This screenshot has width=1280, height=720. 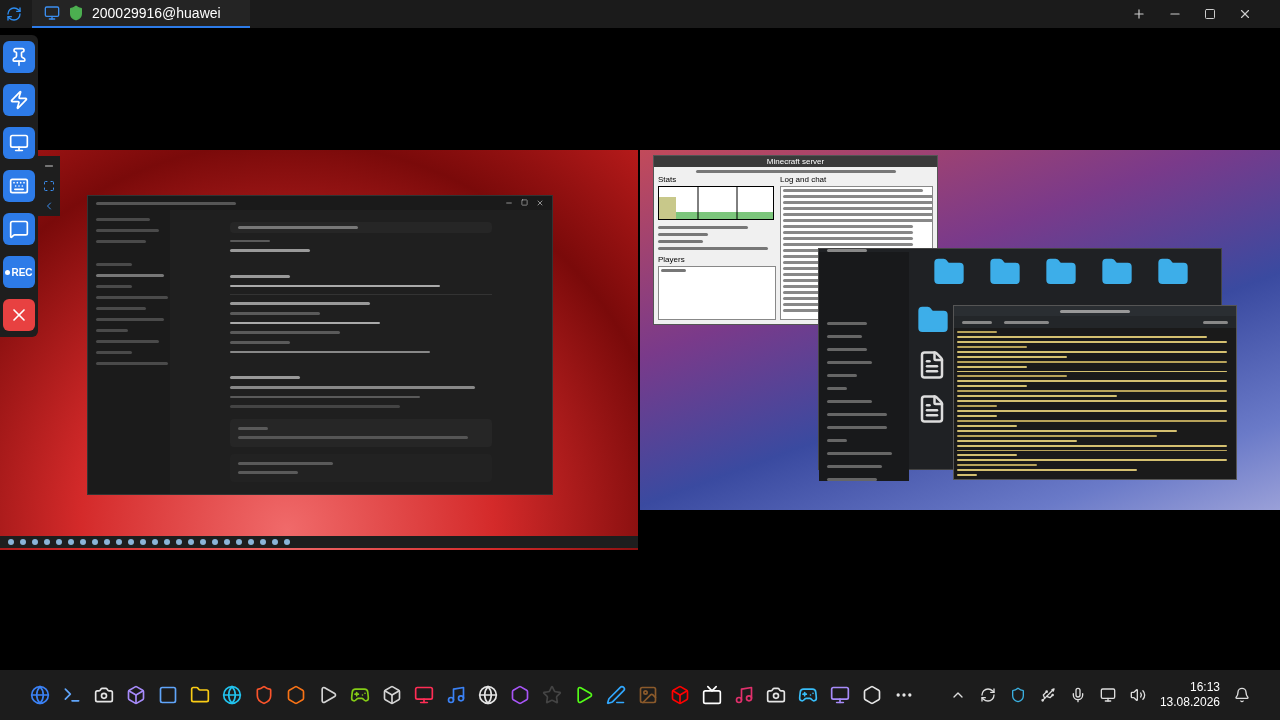 I want to click on display-button, so click(x=19, y=143).